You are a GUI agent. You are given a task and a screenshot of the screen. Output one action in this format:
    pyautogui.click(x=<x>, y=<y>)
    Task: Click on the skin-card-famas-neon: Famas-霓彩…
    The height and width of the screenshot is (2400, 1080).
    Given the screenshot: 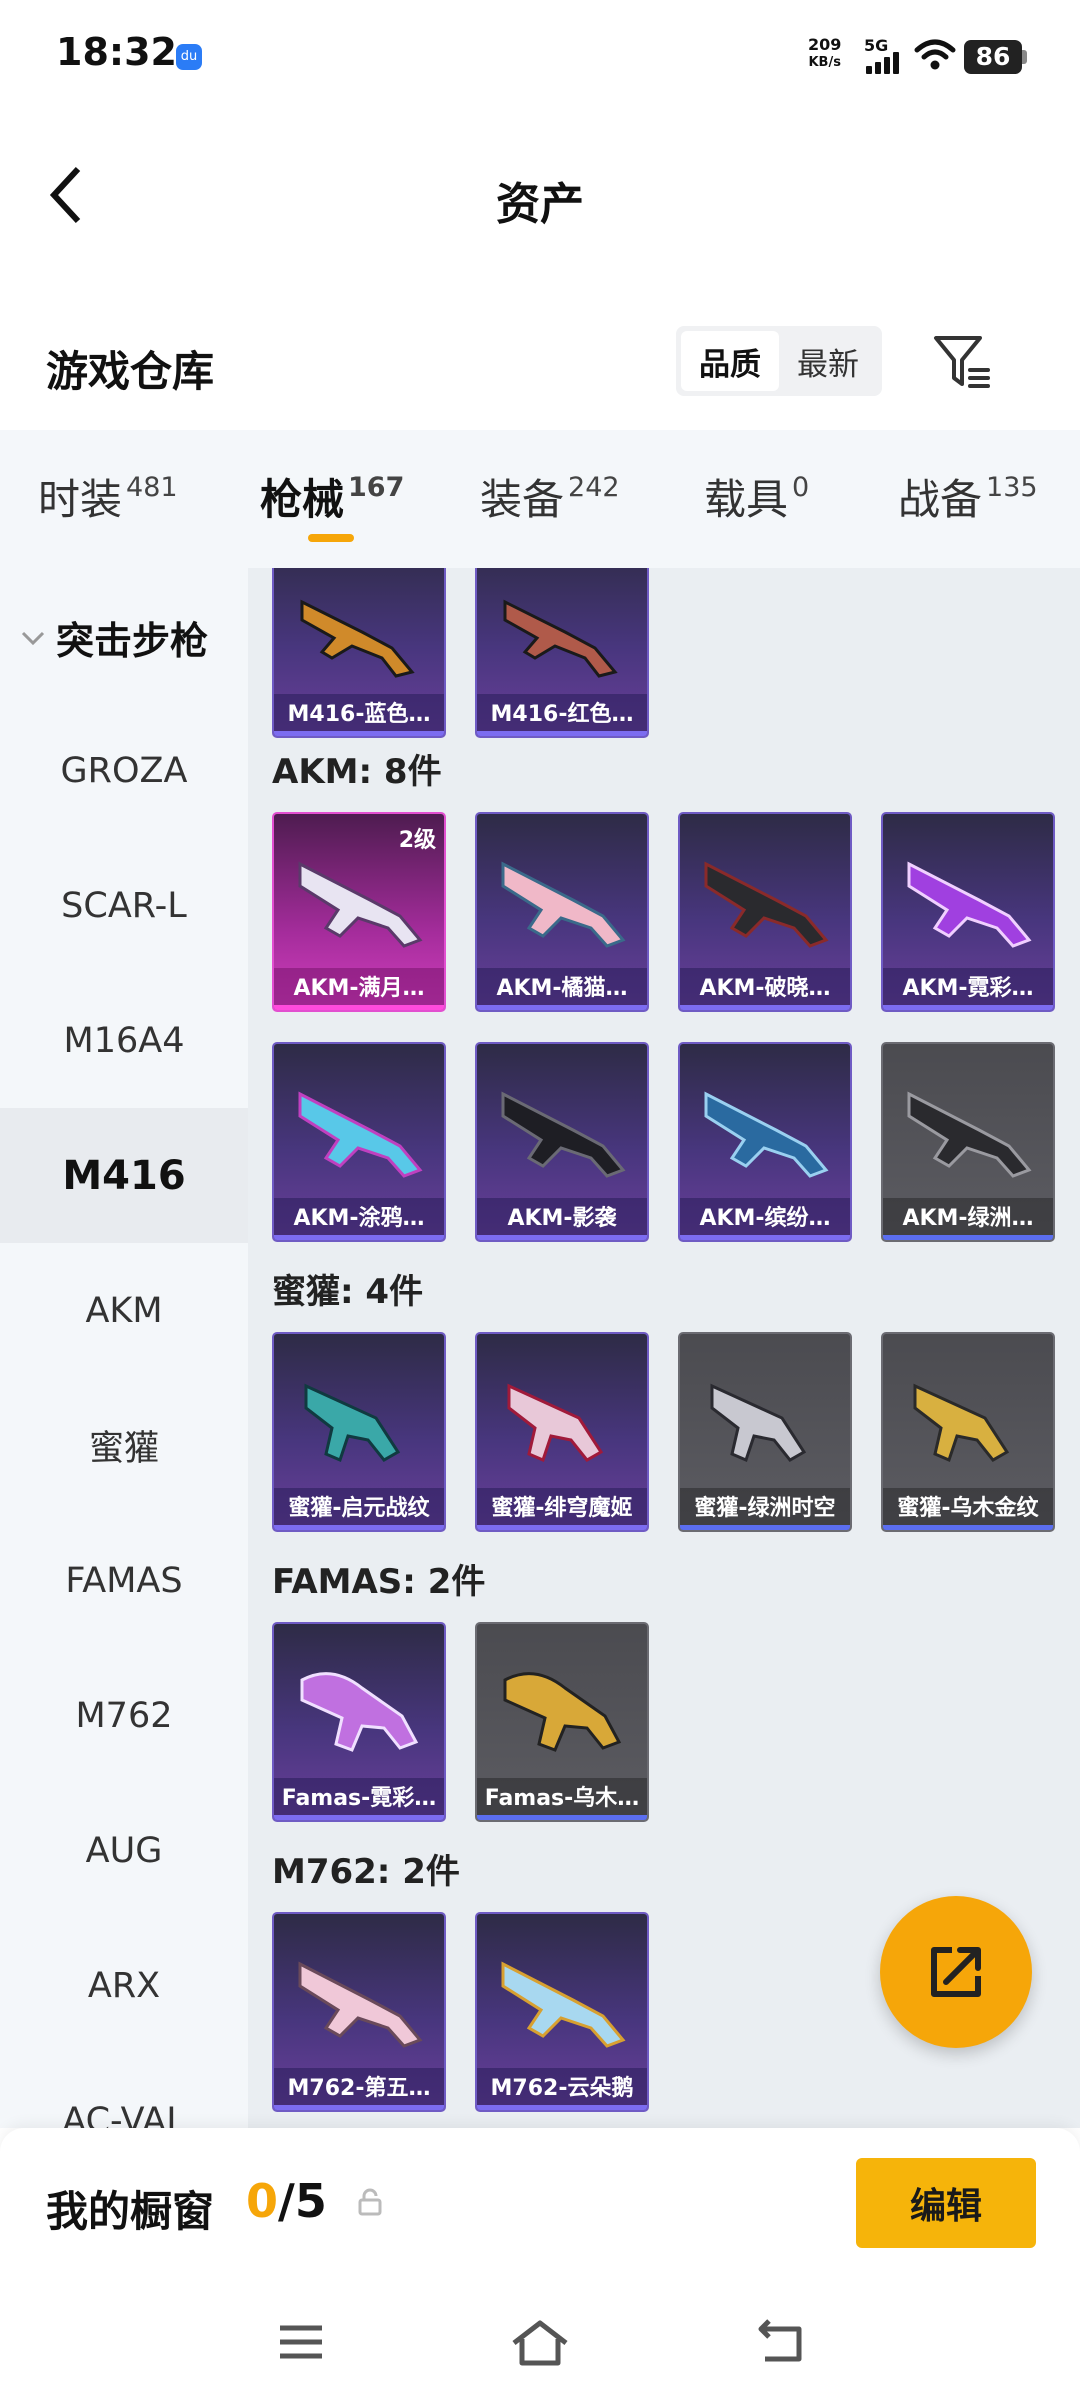 What is the action you would take?
    pyautogui.click(x=359, y=1722)
    